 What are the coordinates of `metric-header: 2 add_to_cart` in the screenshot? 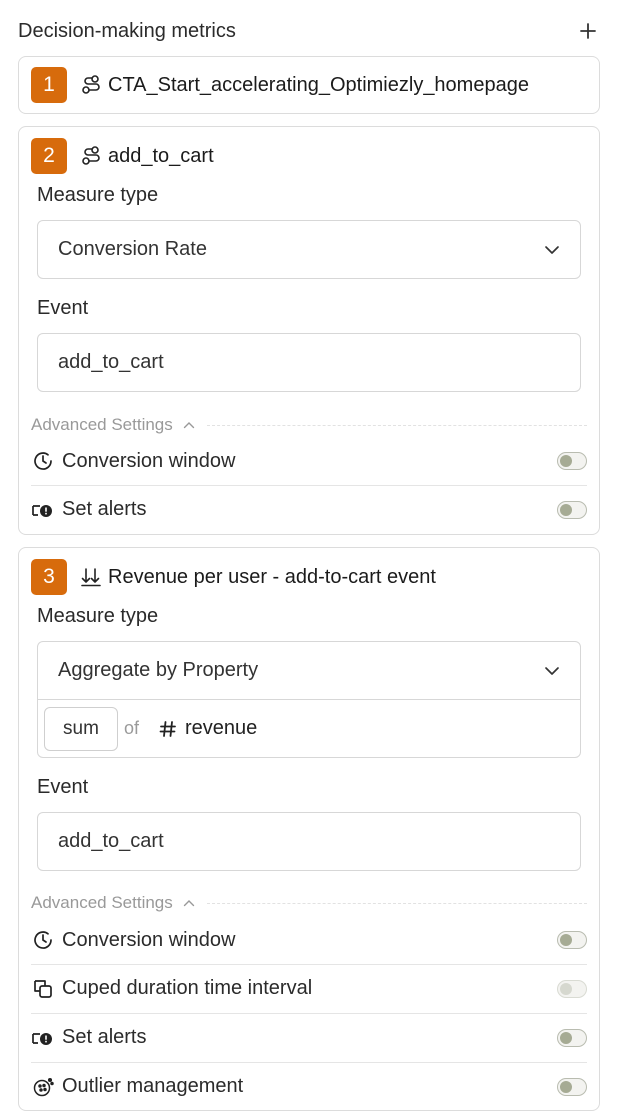 It's located at (122, 156).